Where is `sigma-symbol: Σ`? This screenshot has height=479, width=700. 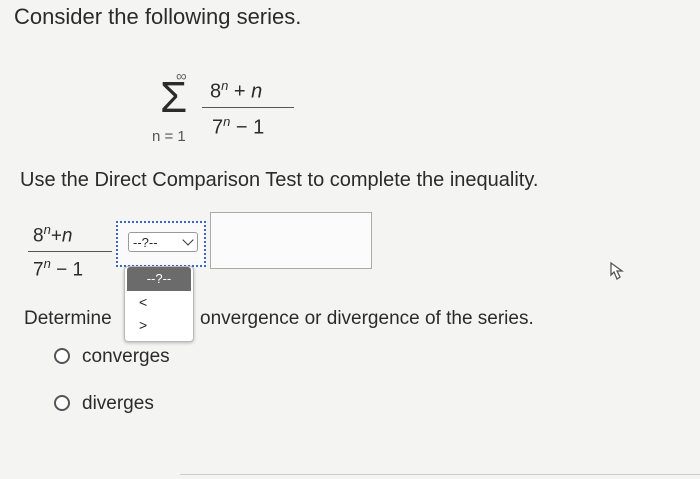 sigma-symbol: Σ is located at coordinates (174, 97).